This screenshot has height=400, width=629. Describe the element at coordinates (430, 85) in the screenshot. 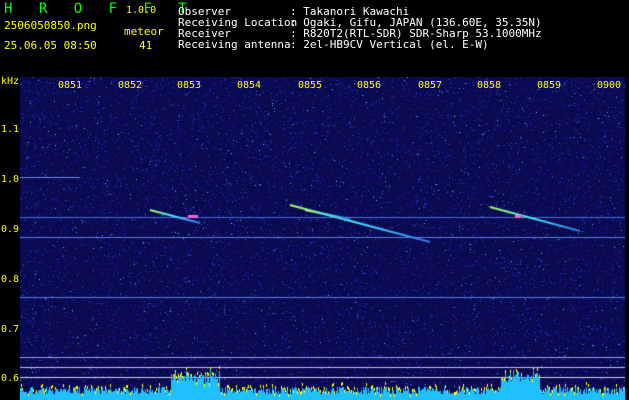

I see `x-tick-0857: 0857` at that location.